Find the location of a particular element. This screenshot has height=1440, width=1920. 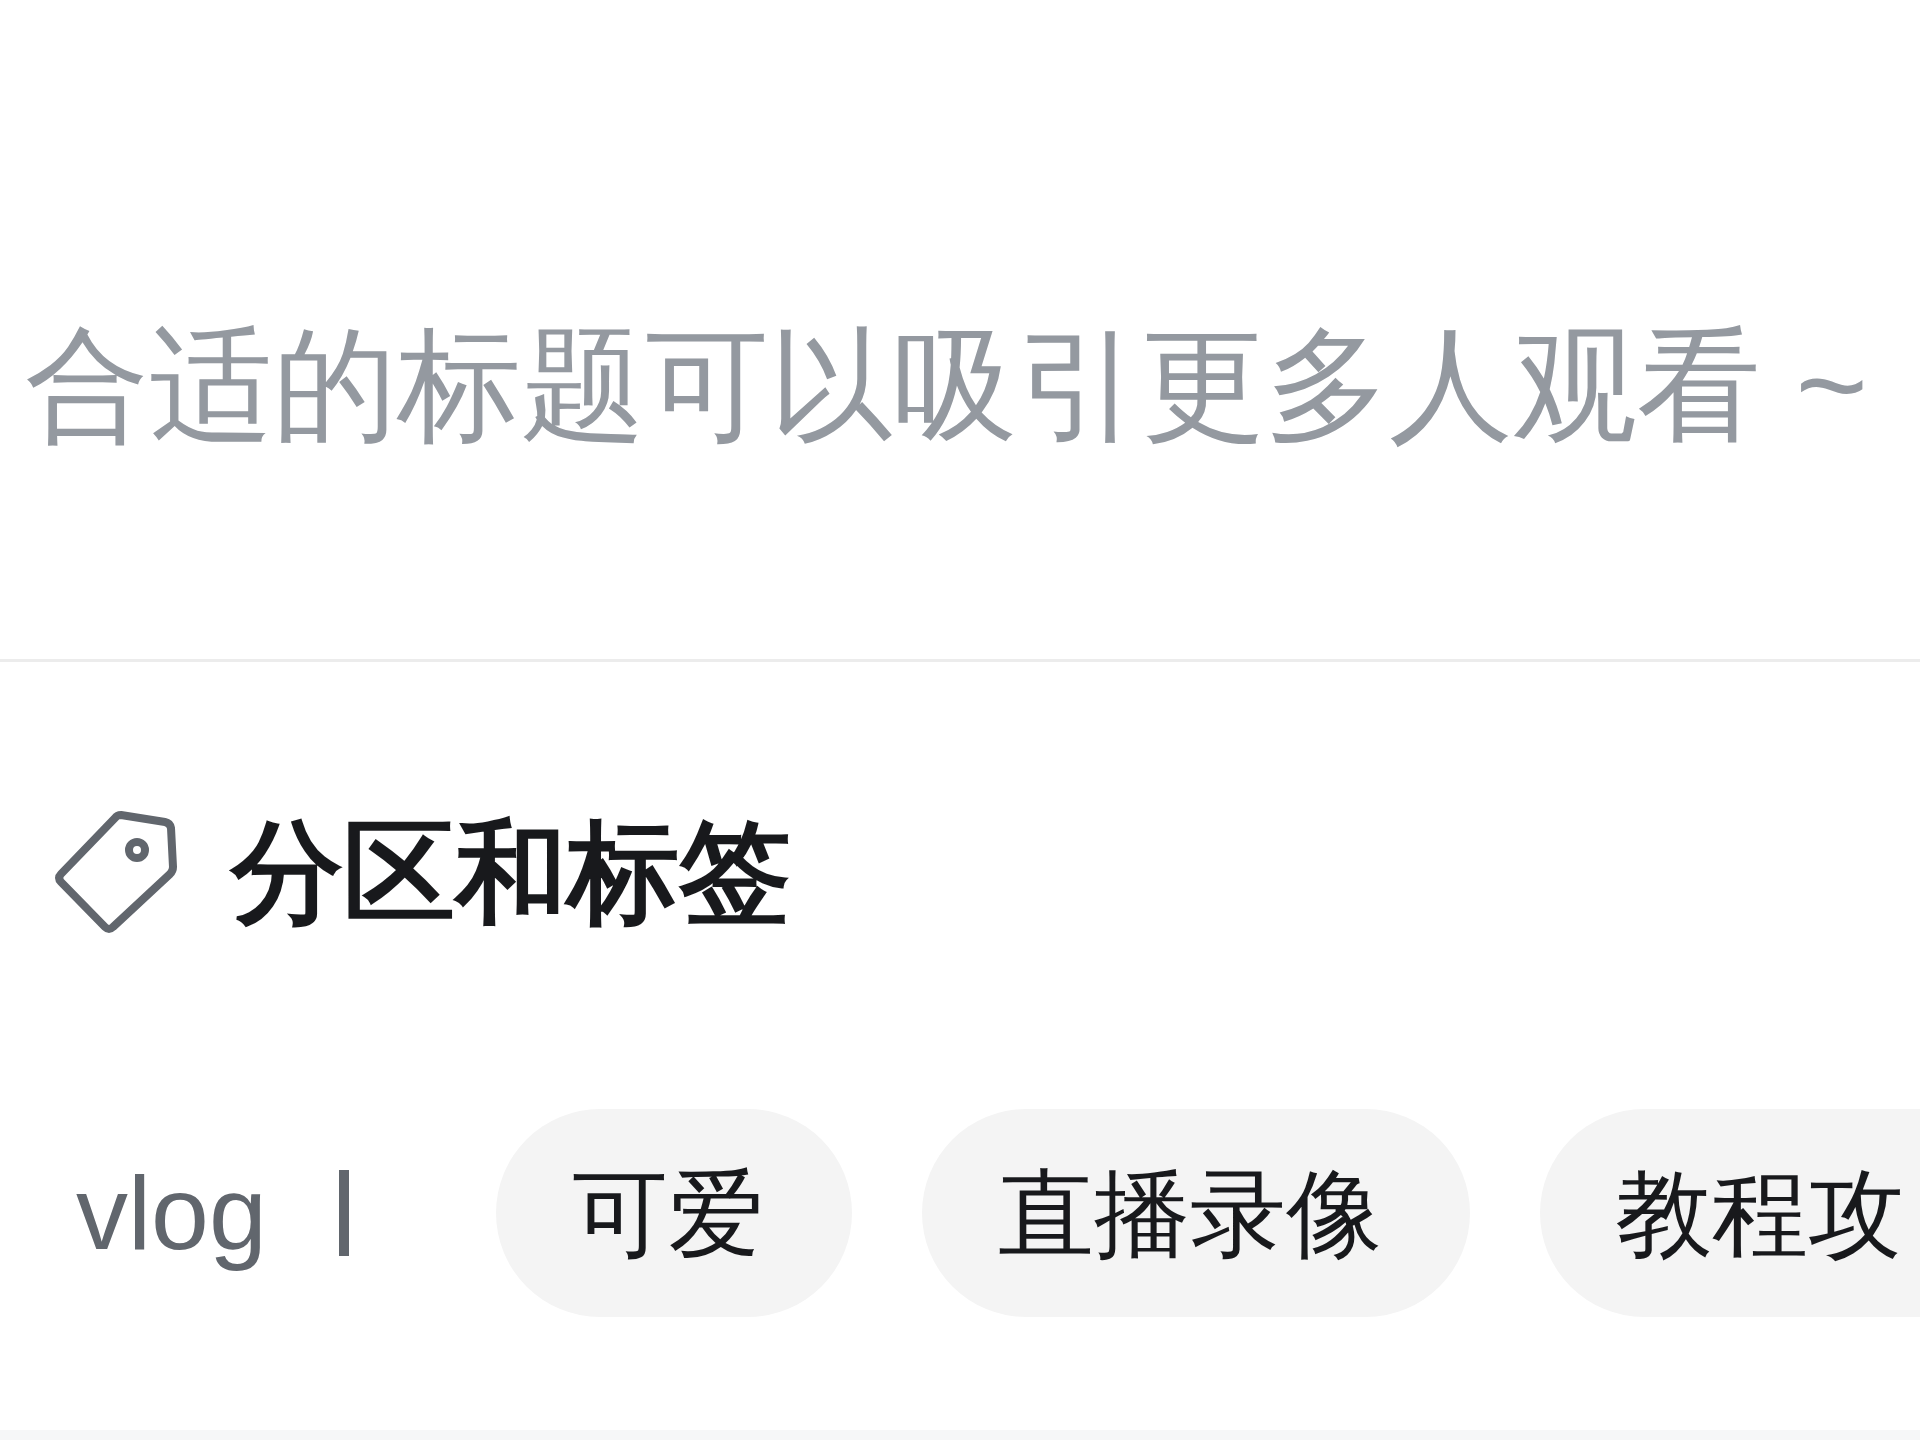

tag-chip: 可爱 is located at coordinates (673, 1213).